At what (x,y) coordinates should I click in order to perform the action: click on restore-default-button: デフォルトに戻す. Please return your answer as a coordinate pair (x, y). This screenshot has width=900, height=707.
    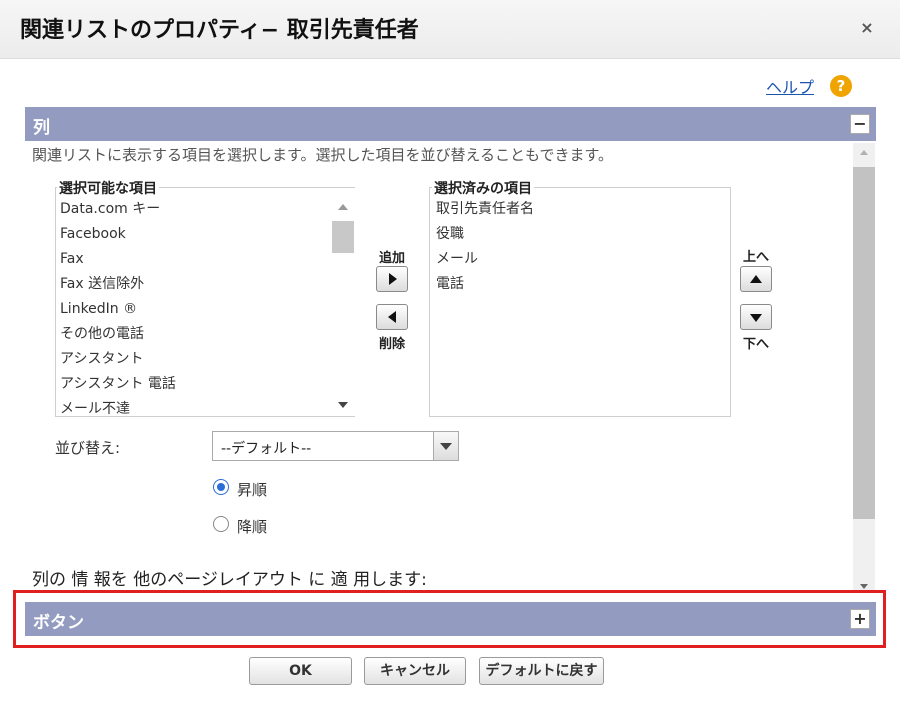
    Looking at the image, I should click on (541, 671).